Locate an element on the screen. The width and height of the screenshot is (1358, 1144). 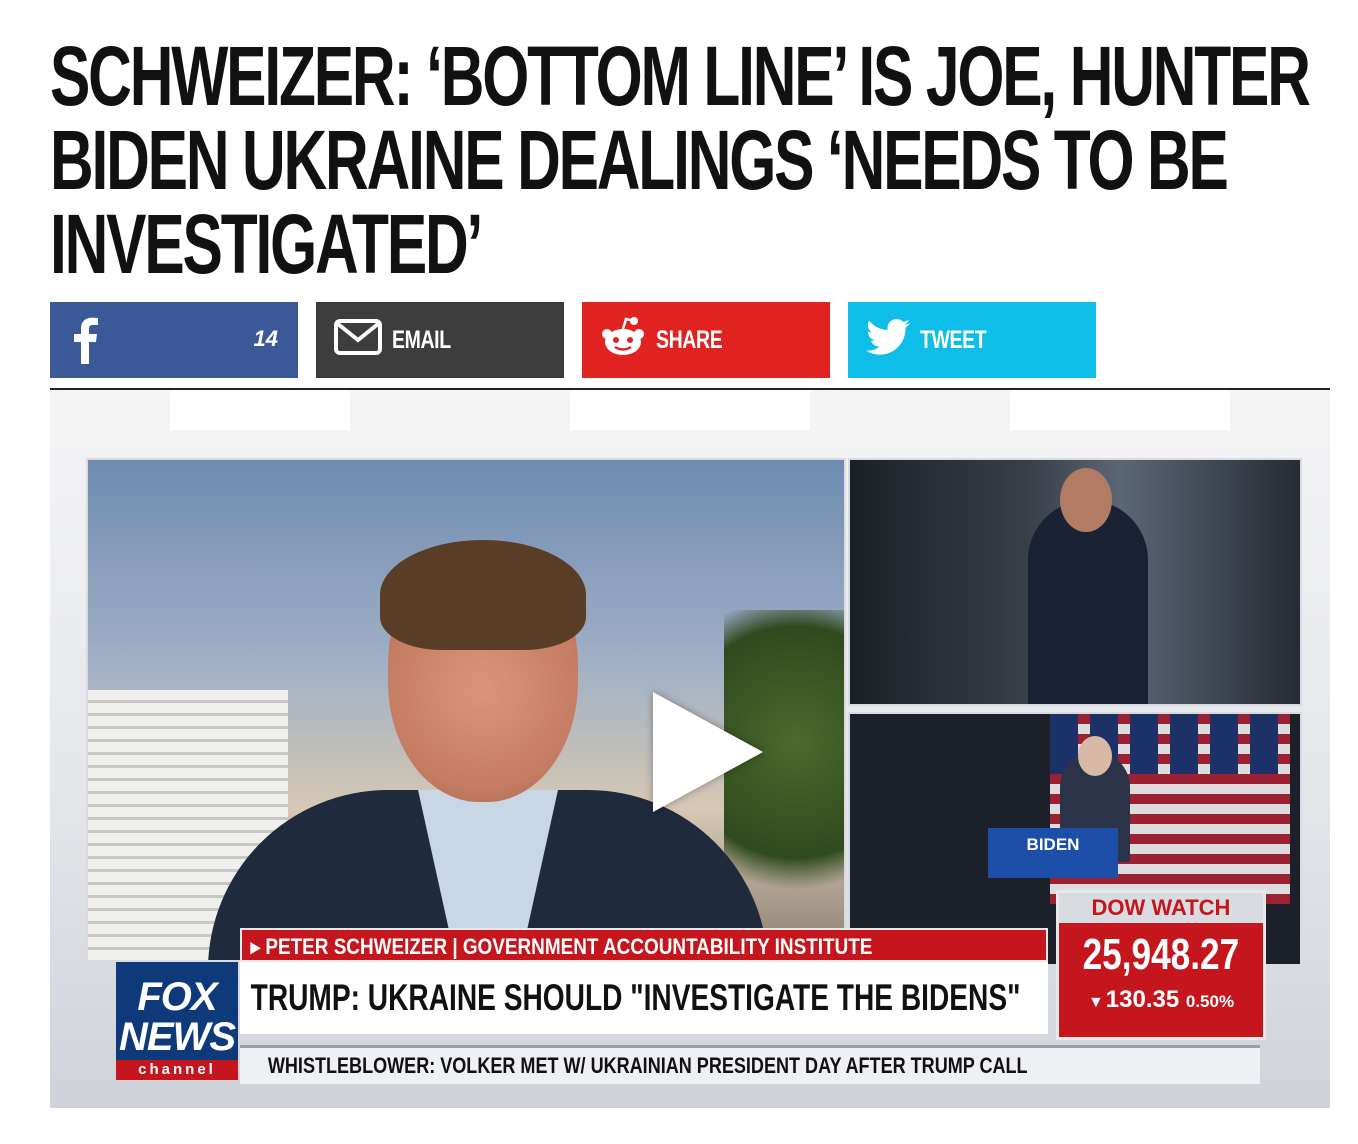
podium-sign: BIDEN is located at coordinates (1053, 853).